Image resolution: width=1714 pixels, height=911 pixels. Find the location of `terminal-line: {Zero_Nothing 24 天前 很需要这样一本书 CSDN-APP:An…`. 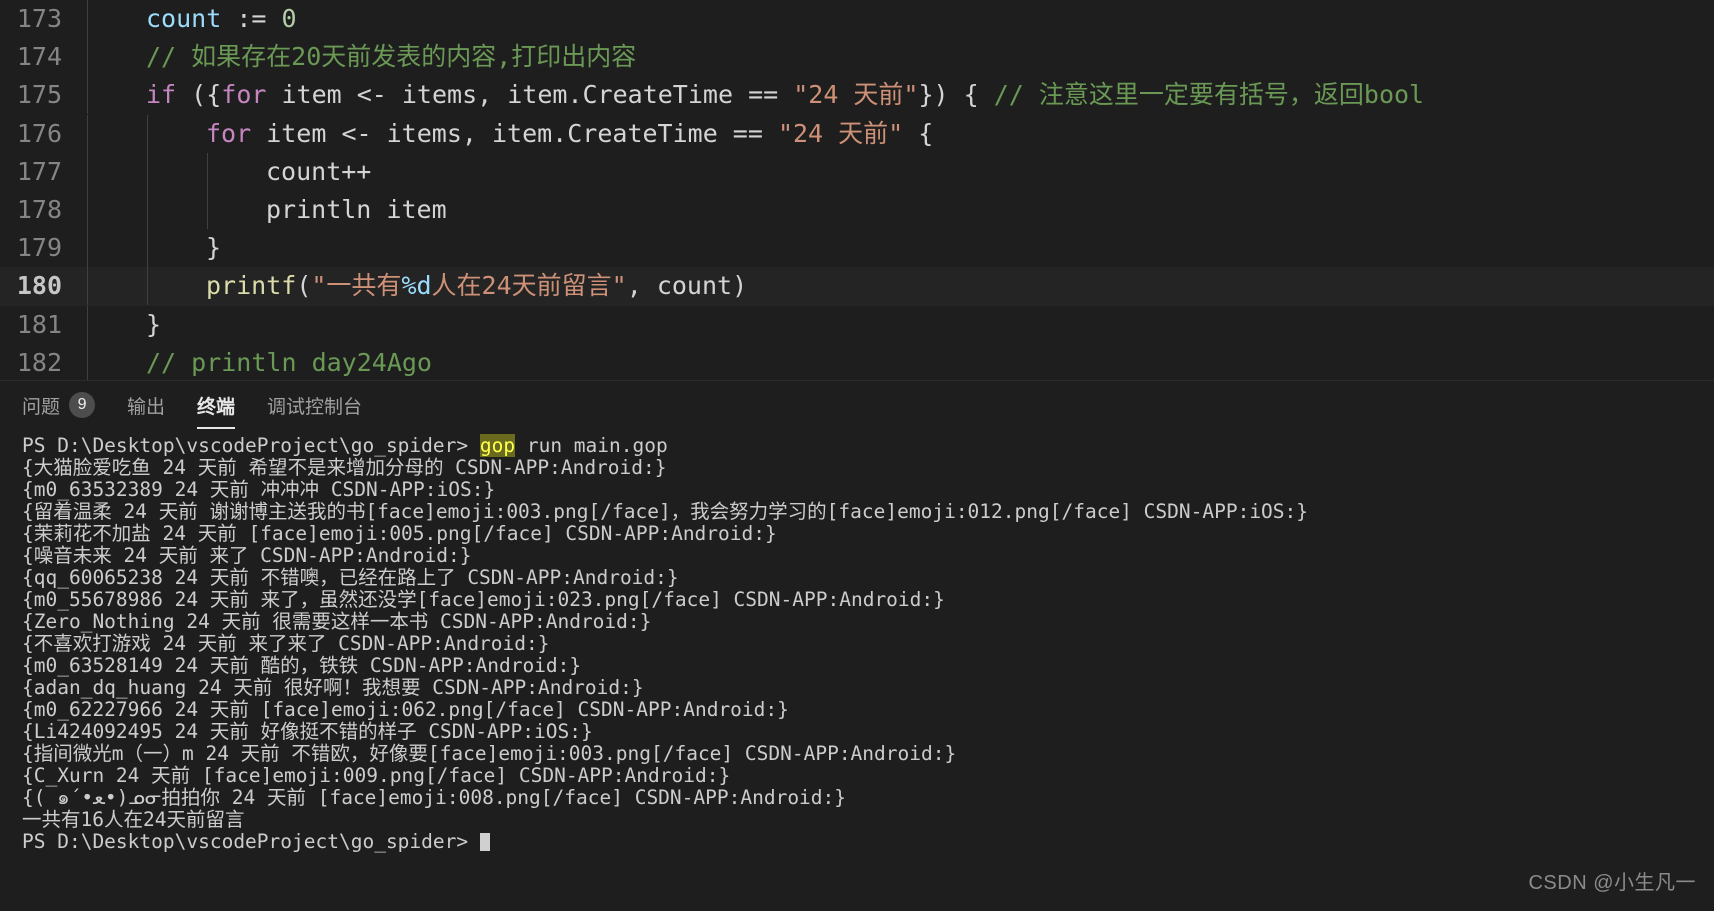

terminal-line: {Zero_Nothing 24 天前 很需要这样一本书 CSDN-APP:An… is located at coordinates (337, 621).